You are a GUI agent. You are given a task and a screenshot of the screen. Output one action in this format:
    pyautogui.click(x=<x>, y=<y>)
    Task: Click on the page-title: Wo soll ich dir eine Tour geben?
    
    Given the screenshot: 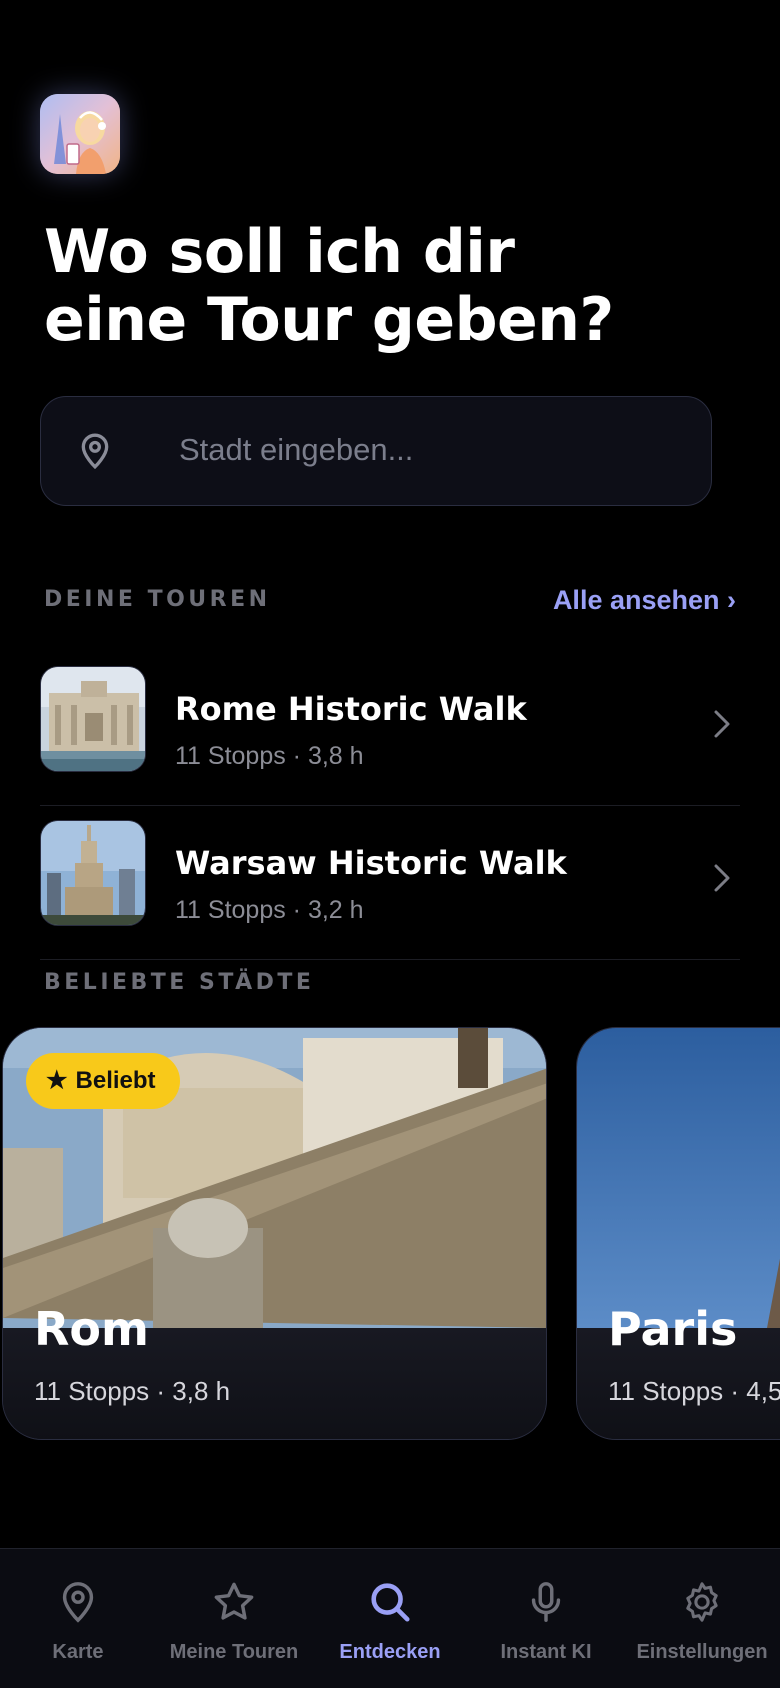 What is the action you would take?
    pyautogui.click(x=394, y=286)
    